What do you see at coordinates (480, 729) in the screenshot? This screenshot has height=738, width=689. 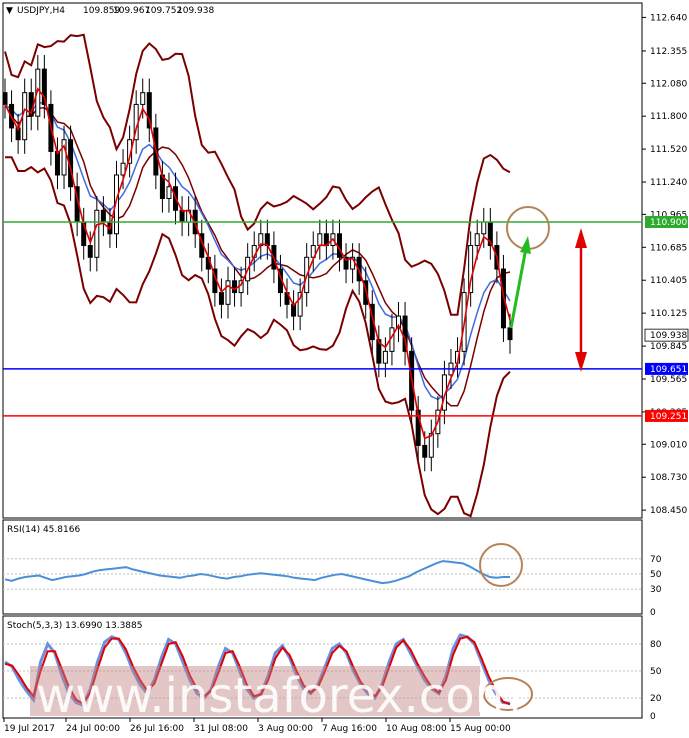 I see `x-tick-label: 15 Aug 00:00` at bounding box center [480, 729].